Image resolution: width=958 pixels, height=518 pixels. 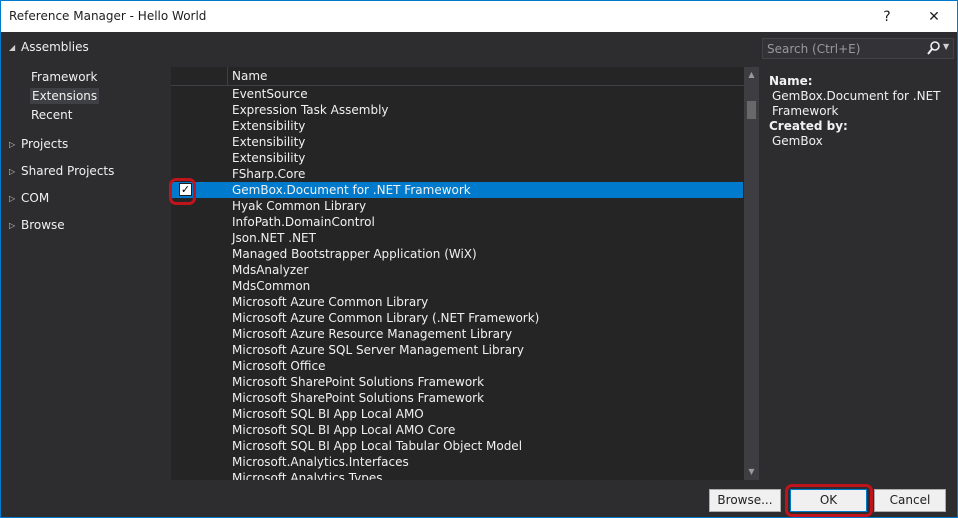 What do you see at coordinates (330, 302) in the screenshot?
I see `assembly-name: Microsoft Azure Common Library` at bounding box center [330, 302].